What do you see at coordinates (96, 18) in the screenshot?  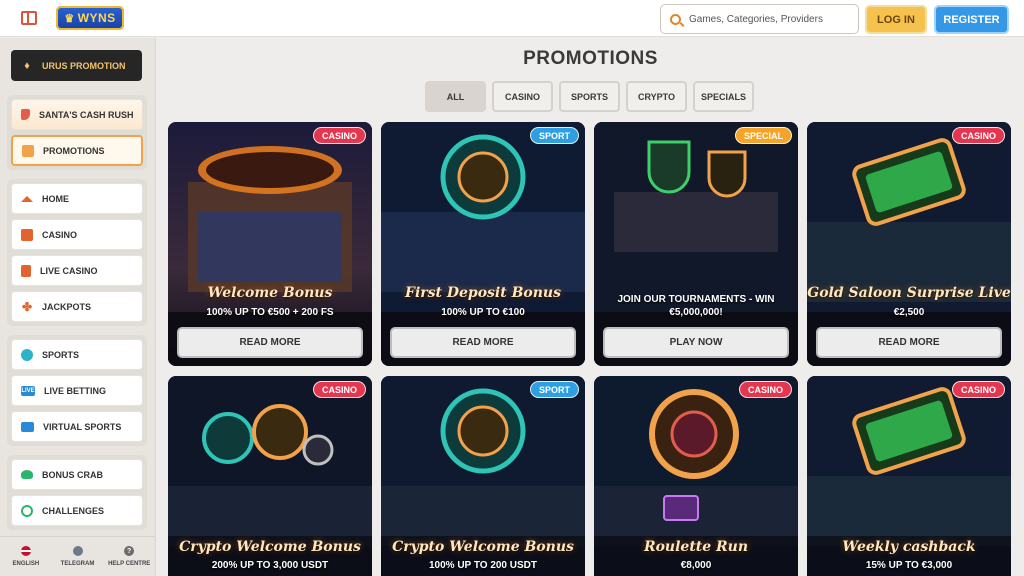 I see `logo-text: WYNS` at bounding box center [96, 18].